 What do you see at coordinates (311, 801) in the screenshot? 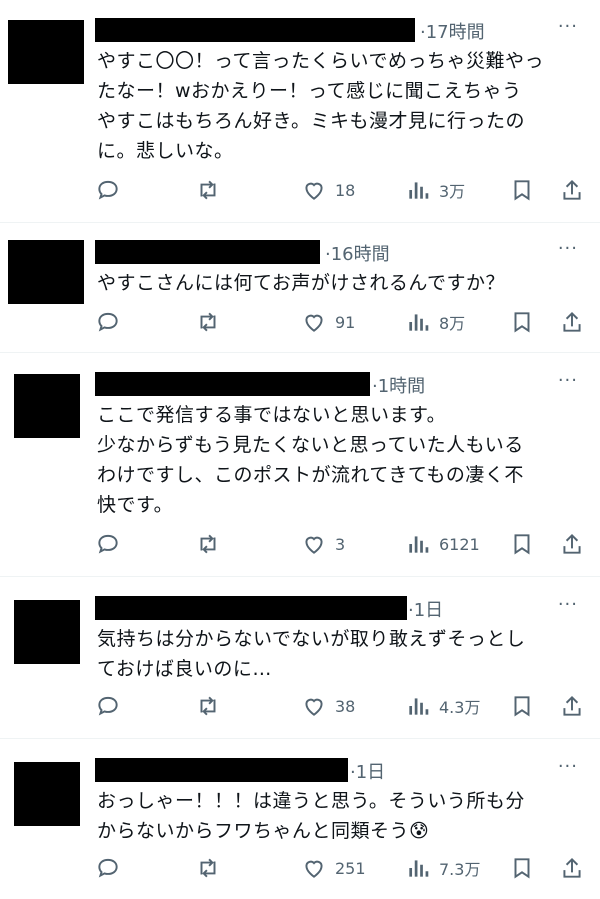
I see `post-text-line: おっしゃー！！！は違うと思う。そういう所も分` at bounding box center [311, 801].